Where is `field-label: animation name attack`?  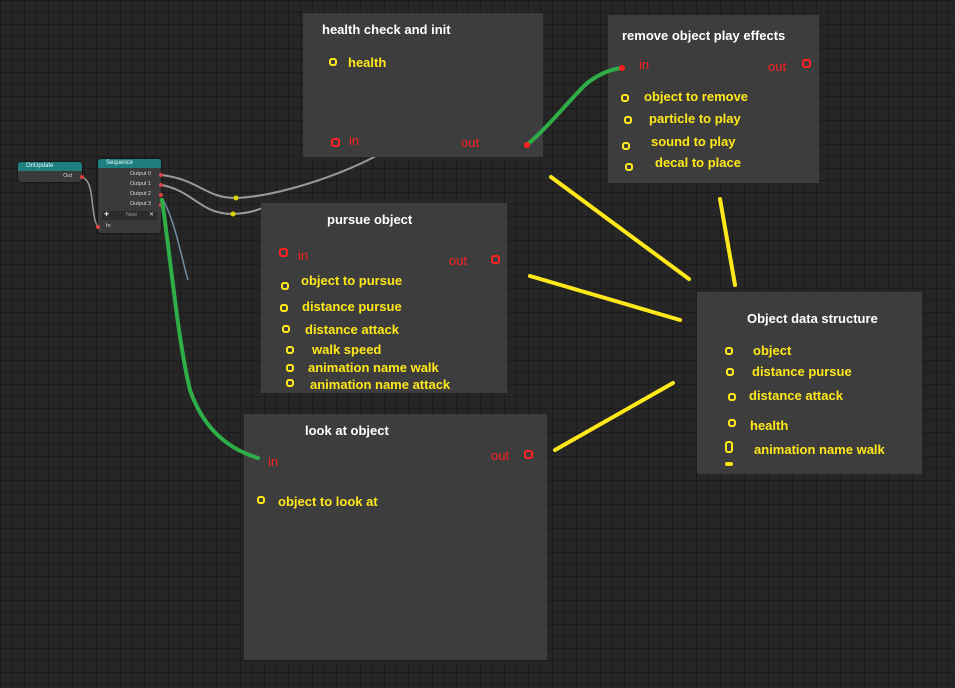
field-label: animation name attack is located at coordinates (380, 384).